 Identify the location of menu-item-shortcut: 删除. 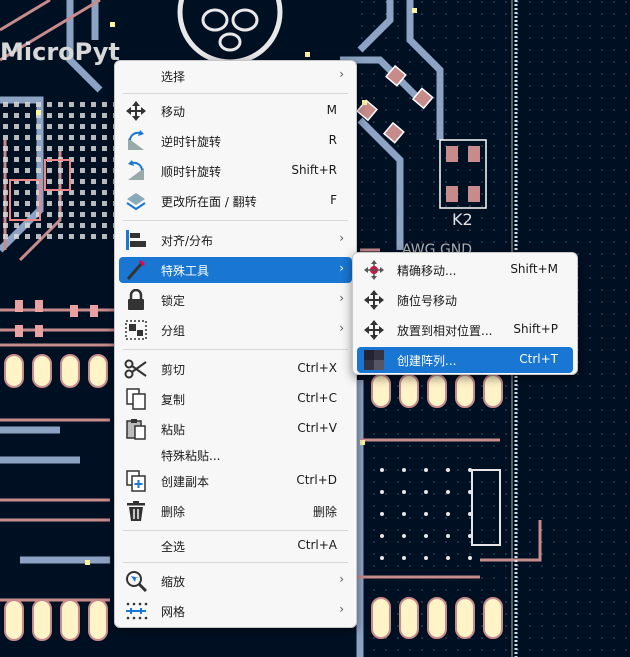
(324, 512).